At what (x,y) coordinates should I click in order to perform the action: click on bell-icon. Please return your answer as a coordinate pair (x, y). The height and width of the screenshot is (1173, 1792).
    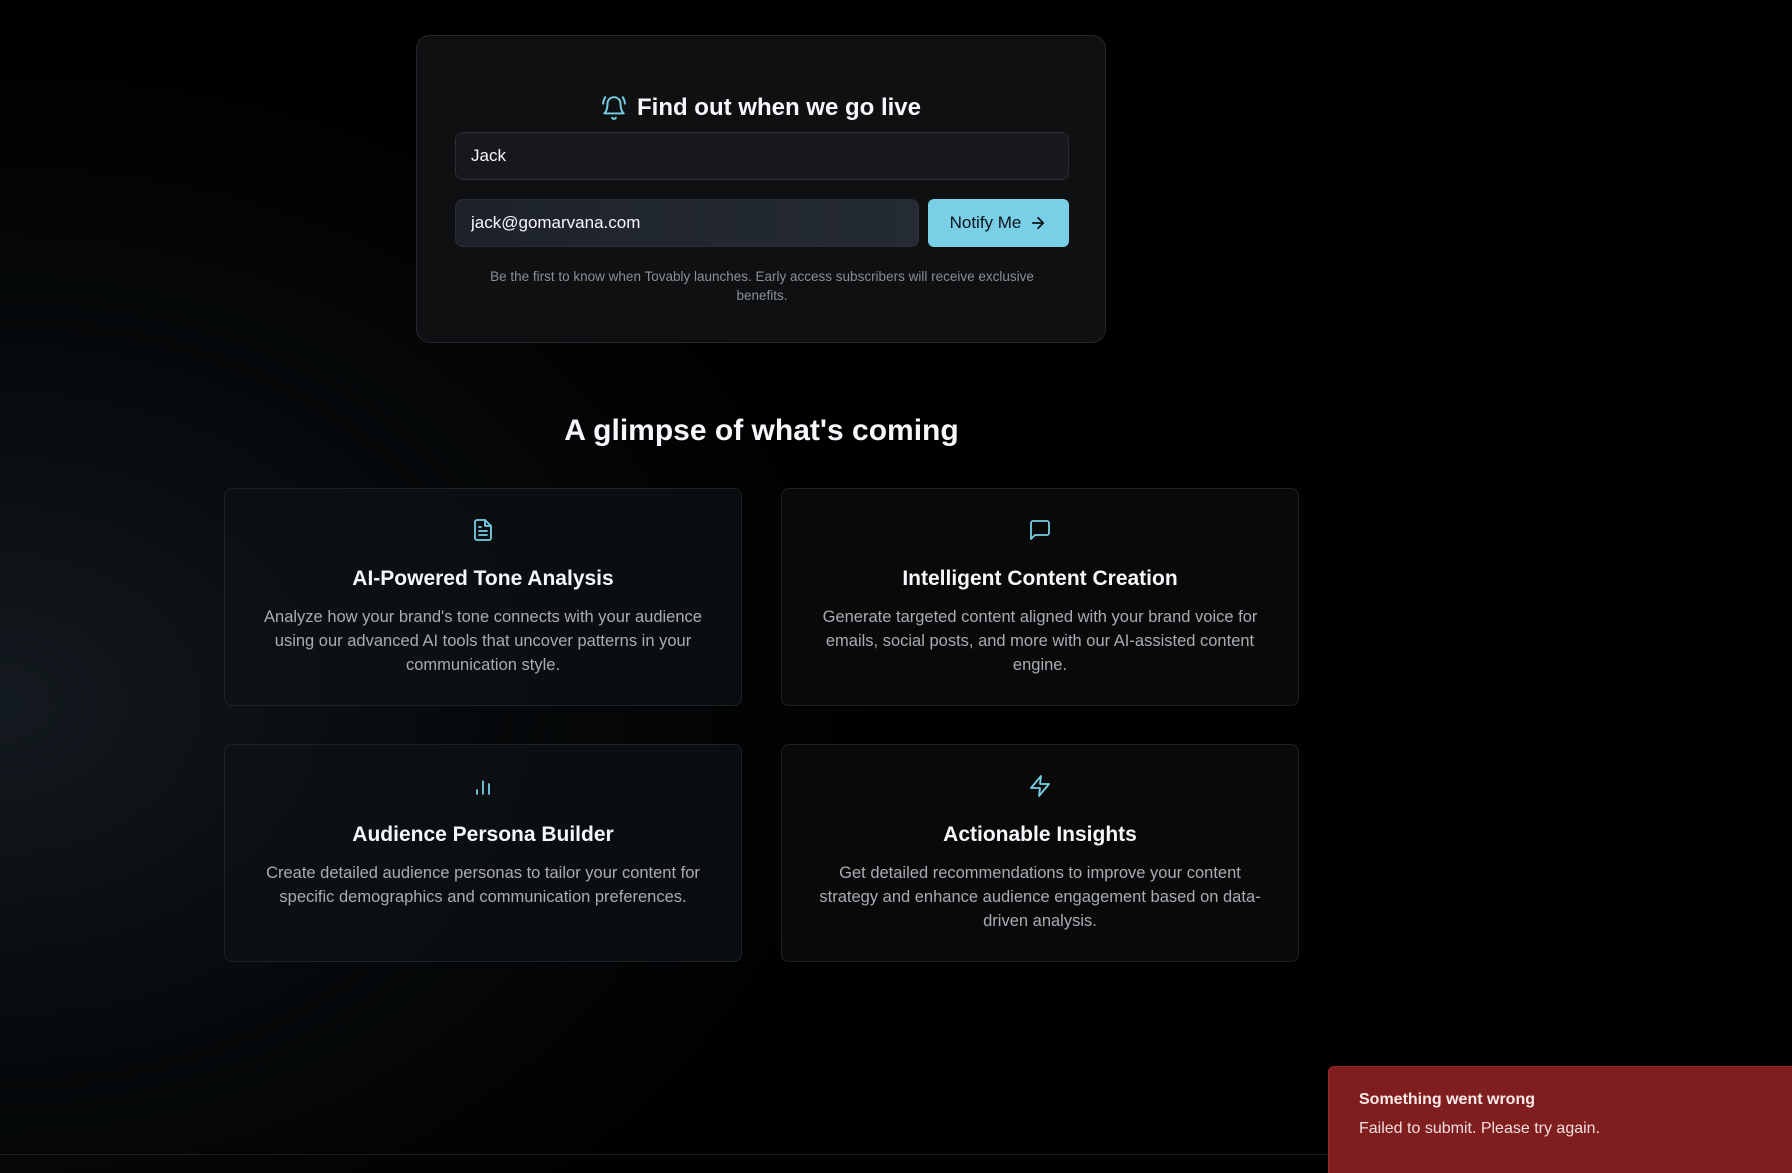
    Looking at the image, I should click on (614, 108).